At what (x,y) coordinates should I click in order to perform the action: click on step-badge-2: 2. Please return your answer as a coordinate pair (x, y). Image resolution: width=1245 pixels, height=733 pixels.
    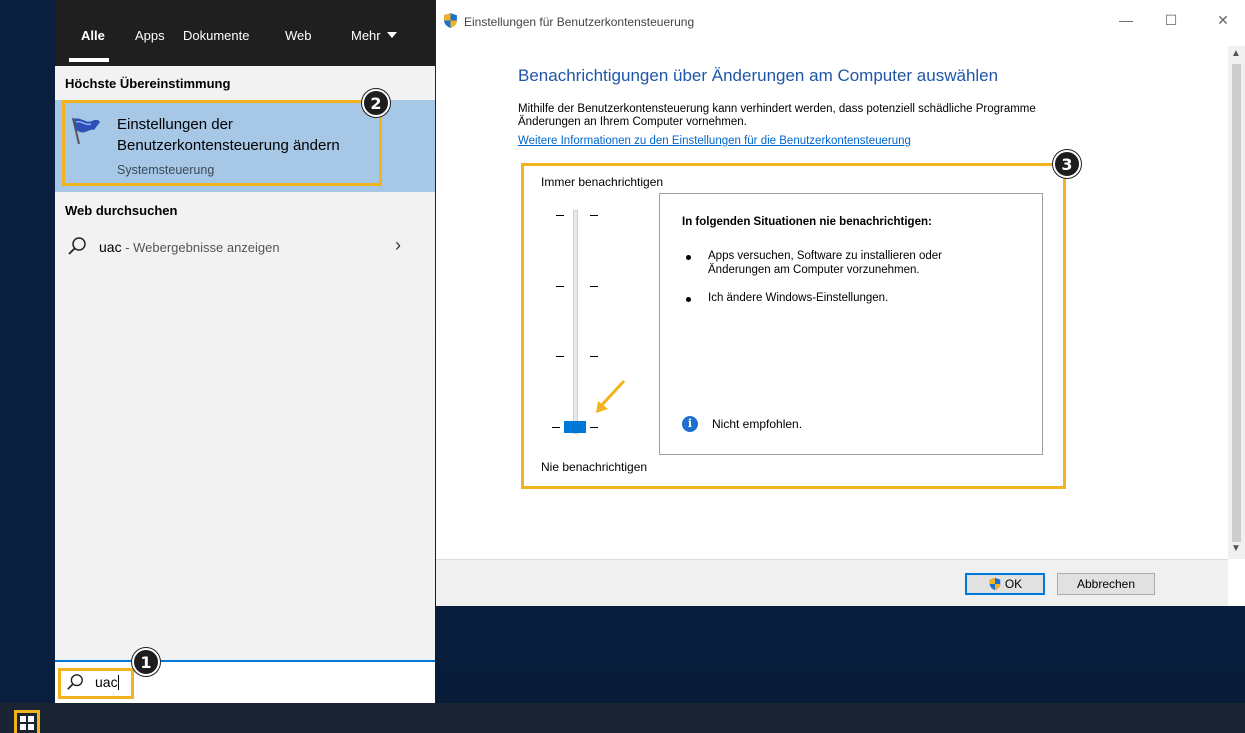
    Looking at the image, I should click on (376, 103).